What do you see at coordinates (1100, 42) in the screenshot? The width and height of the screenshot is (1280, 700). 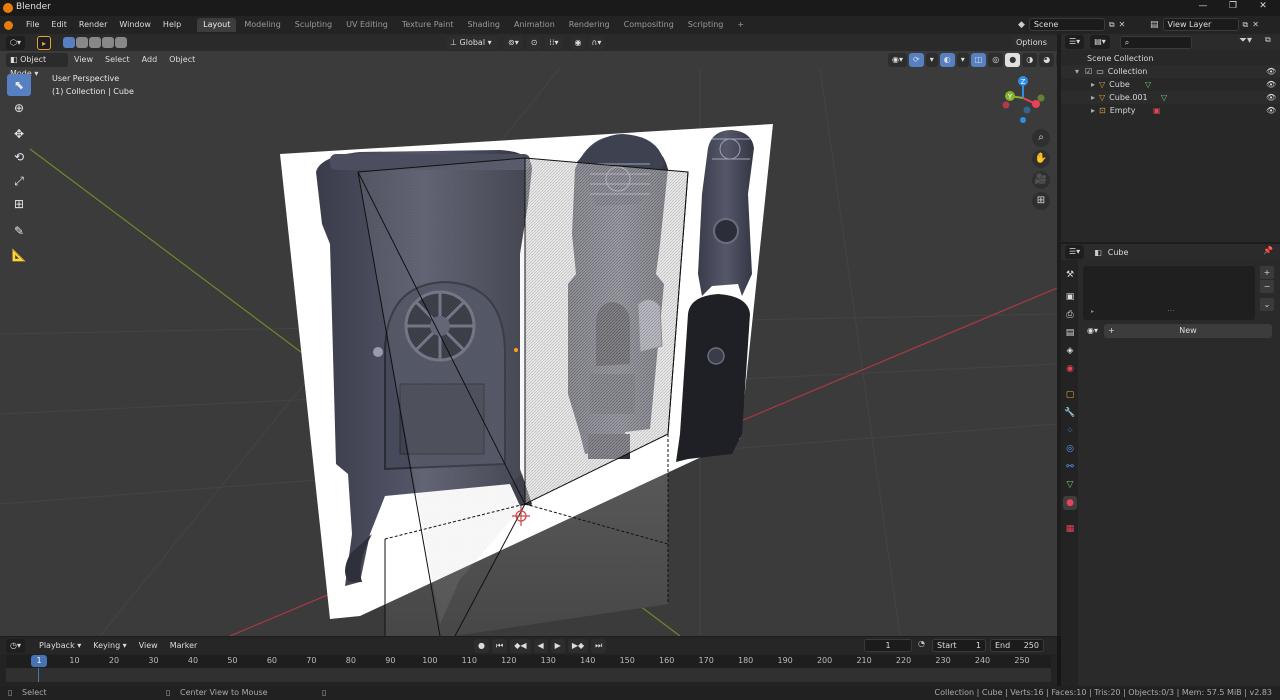 I see `display-mode-icon: ▤▾` at bounding box center [1100, 42].